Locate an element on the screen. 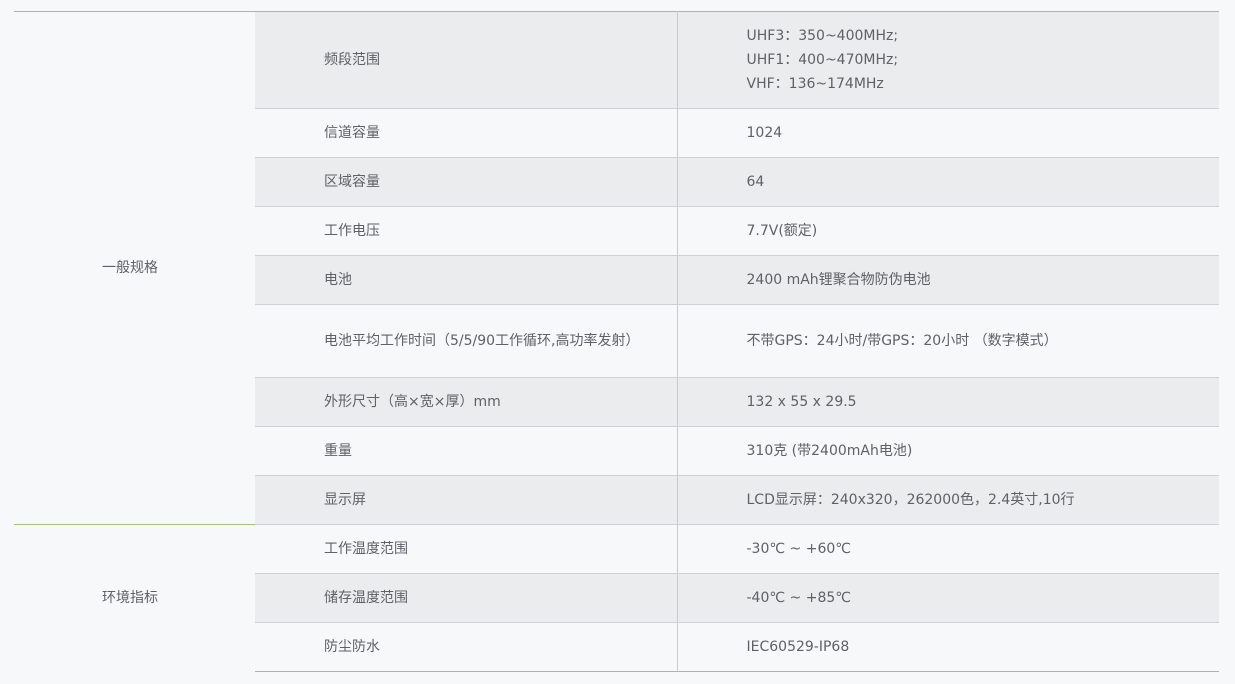 This screenshot has height=684, width=1235. param-name: 区域容量 is located at coordinates (466, 182).